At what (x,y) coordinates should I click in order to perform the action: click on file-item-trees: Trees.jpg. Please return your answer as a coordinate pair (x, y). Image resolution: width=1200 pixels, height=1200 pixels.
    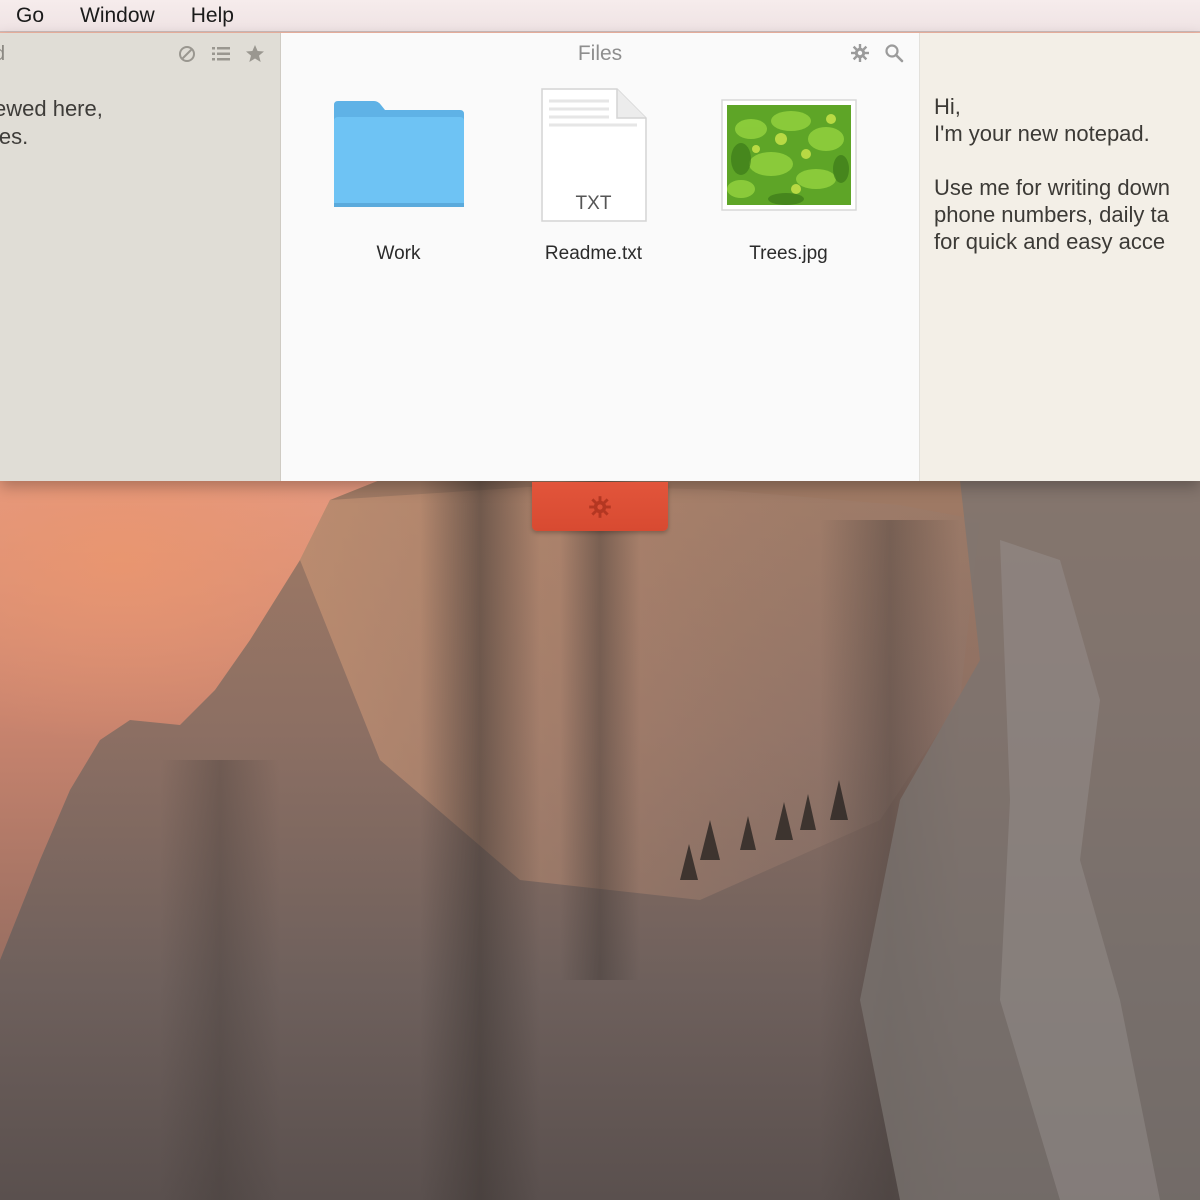
    Looking at the image, I should click on (788, 178).